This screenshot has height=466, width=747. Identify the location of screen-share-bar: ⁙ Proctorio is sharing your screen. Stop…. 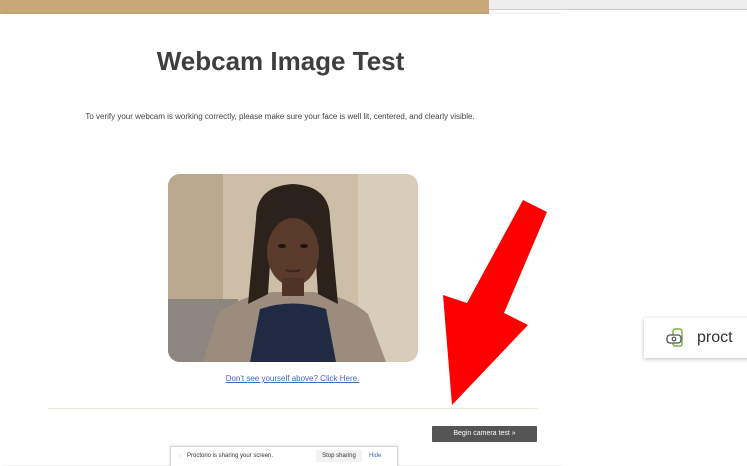
(284, 456).